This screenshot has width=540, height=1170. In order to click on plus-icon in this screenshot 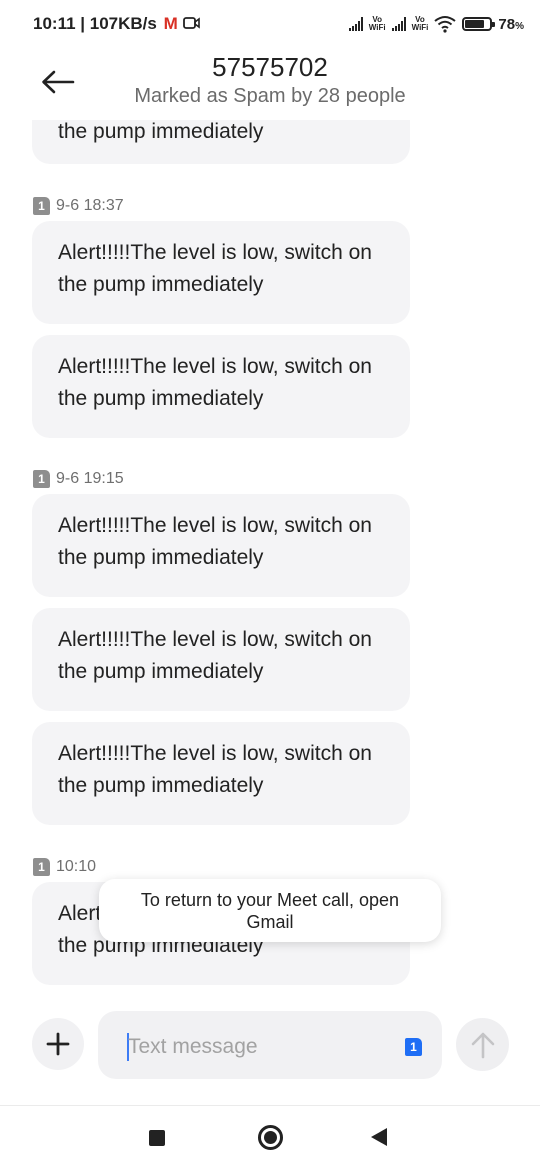, I will do `click(58, 1044)`.